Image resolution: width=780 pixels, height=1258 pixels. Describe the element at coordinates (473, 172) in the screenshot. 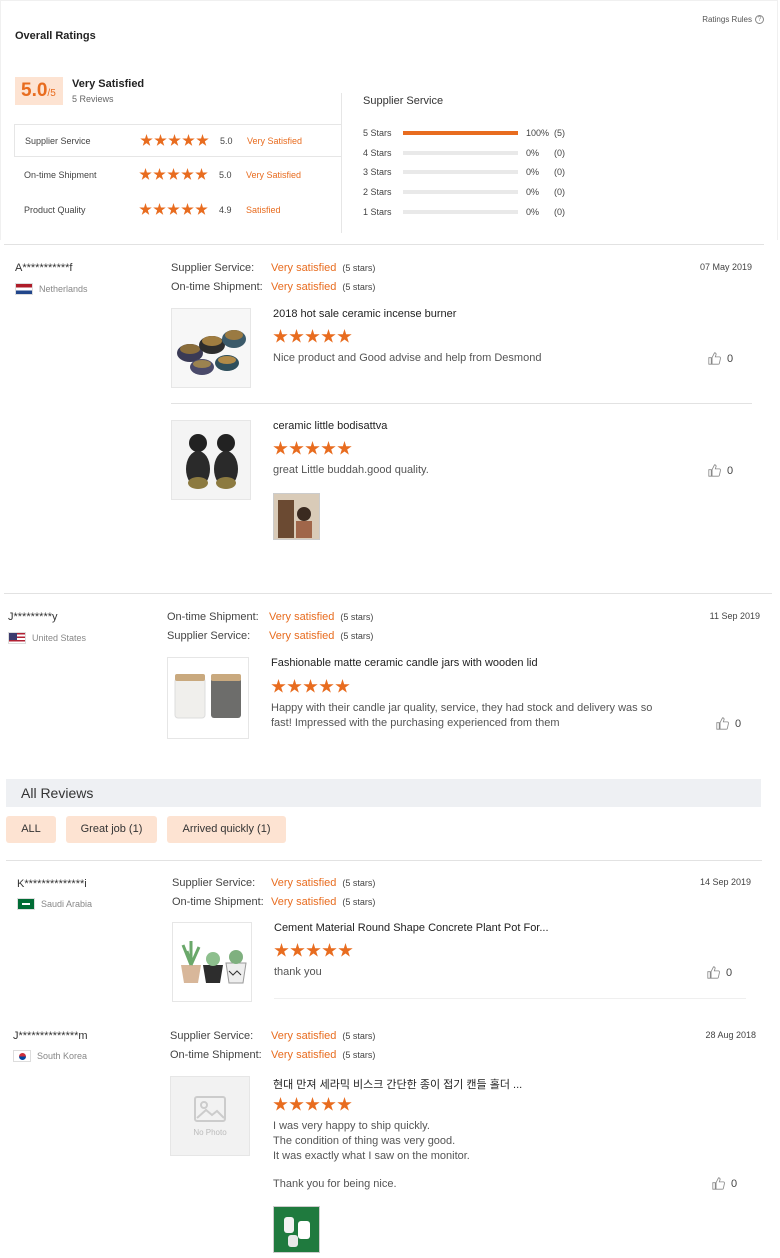

I see `distribution-row: 3 Stars 0% (0)` at that location.